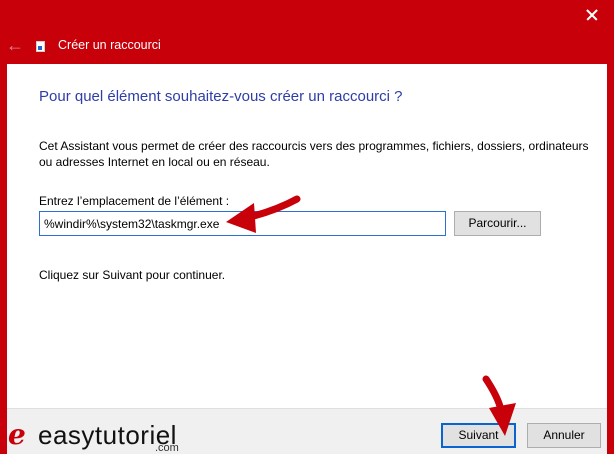  Describe the element at coordinates (167, 448) in the screenshot. I see `logo-suffix: .com` at that location.